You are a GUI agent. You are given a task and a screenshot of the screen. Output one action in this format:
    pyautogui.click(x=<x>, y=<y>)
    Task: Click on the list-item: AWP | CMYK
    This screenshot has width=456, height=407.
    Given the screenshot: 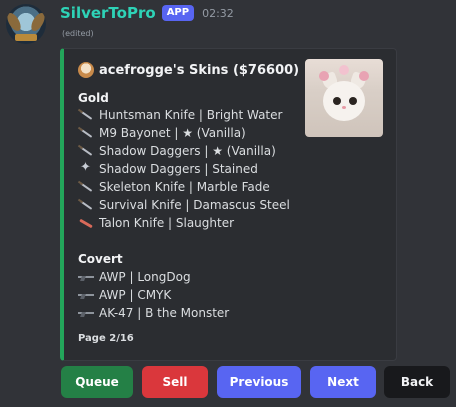 What is the action you would take?
    pyautogui.click(x=124, y=295)
    